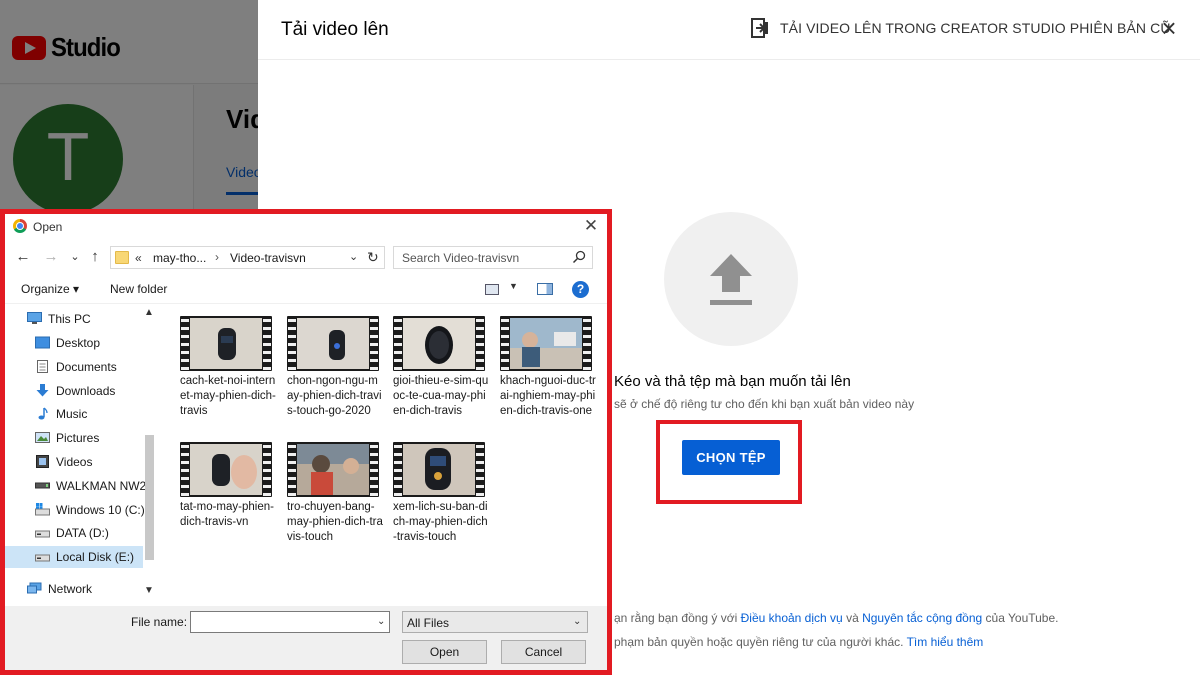 The height and width of the screenshot is (675, 1200). What do you see at coordinates (159, 622) in the screenshot?
I see `file-name-label: File name:` at bounding box center [159, 622].